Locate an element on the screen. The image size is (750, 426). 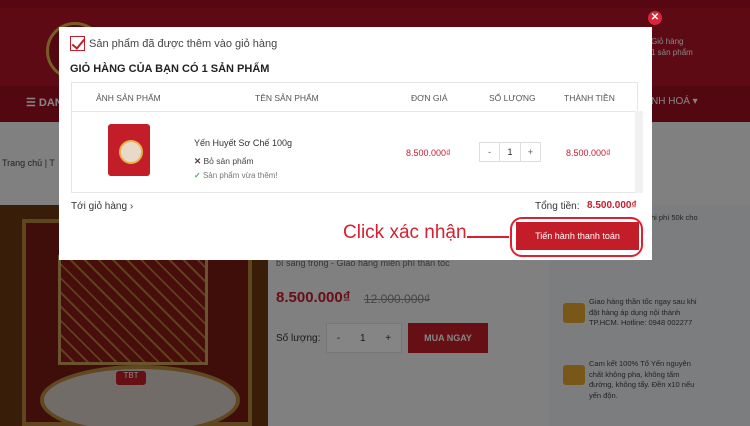
cart-qty-plus-button: + is located at coordinates (530, 152).